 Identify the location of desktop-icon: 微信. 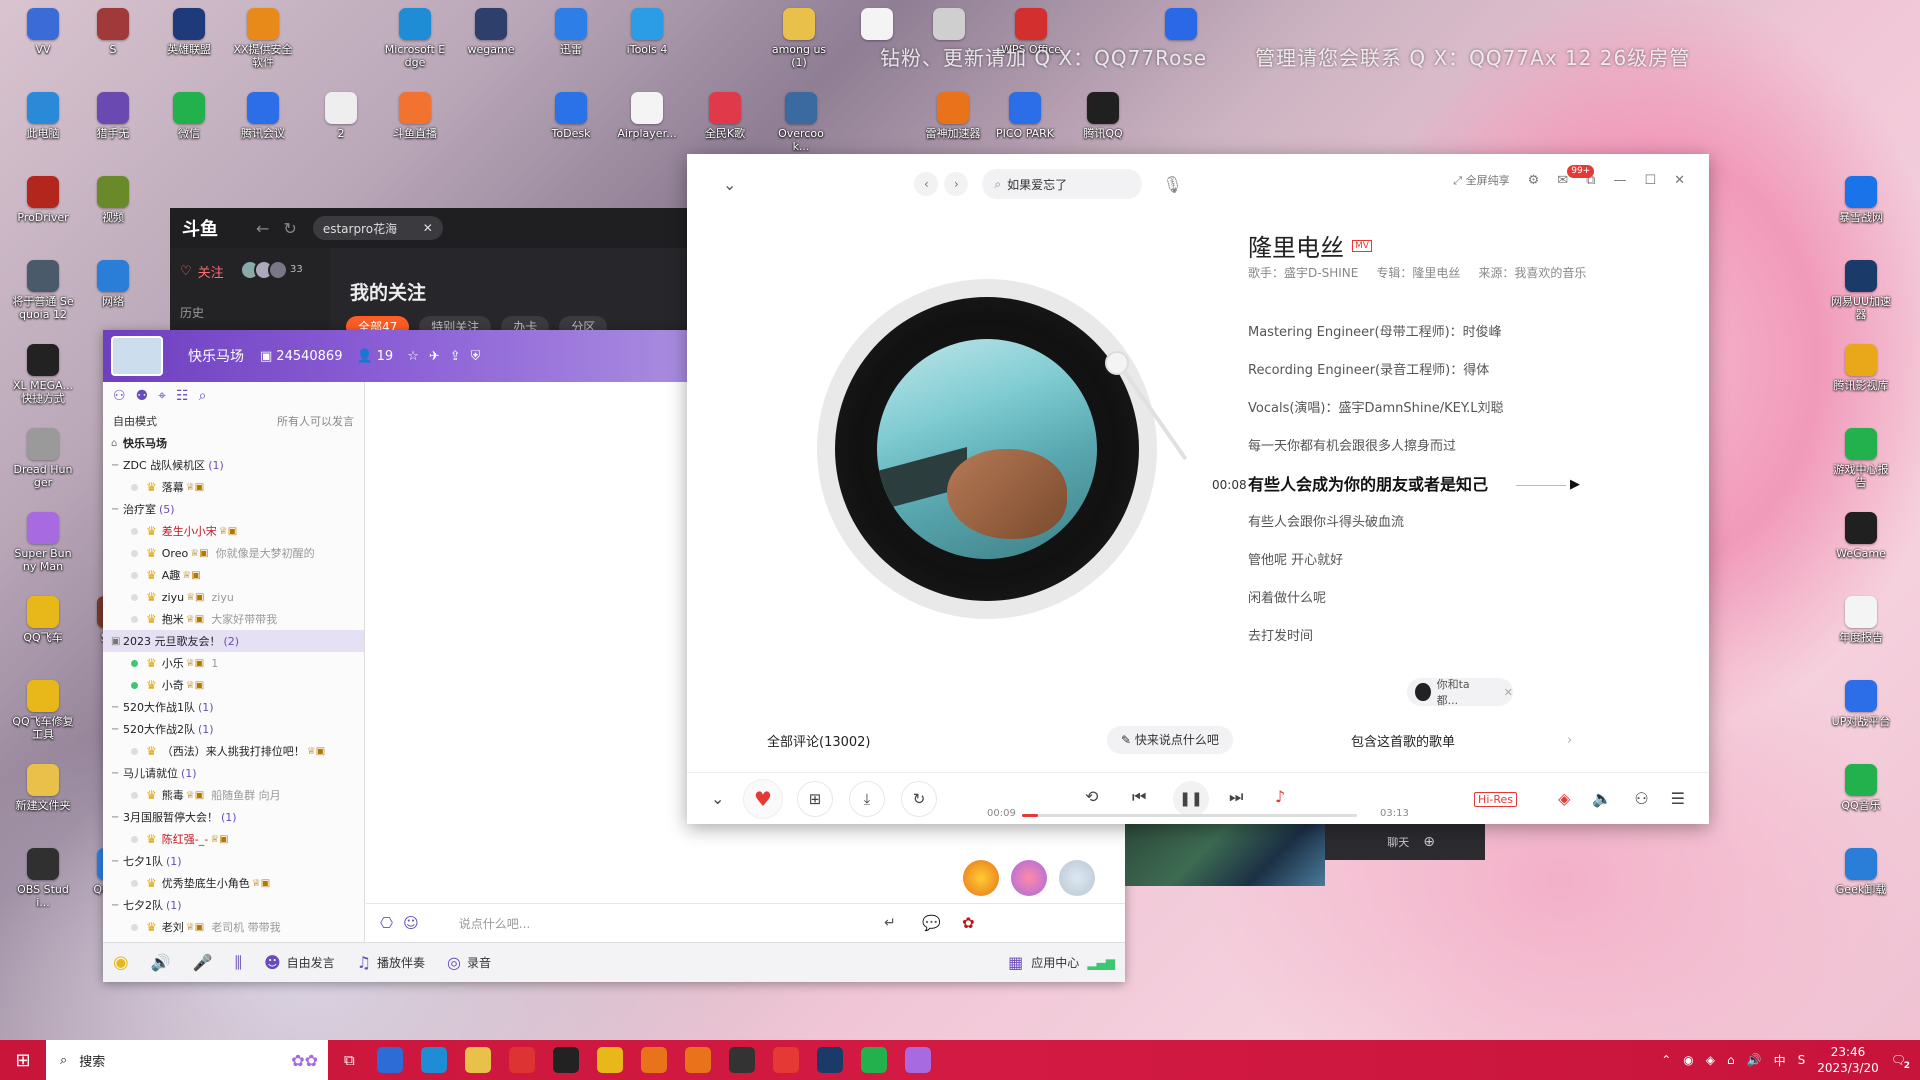
(189, 116).